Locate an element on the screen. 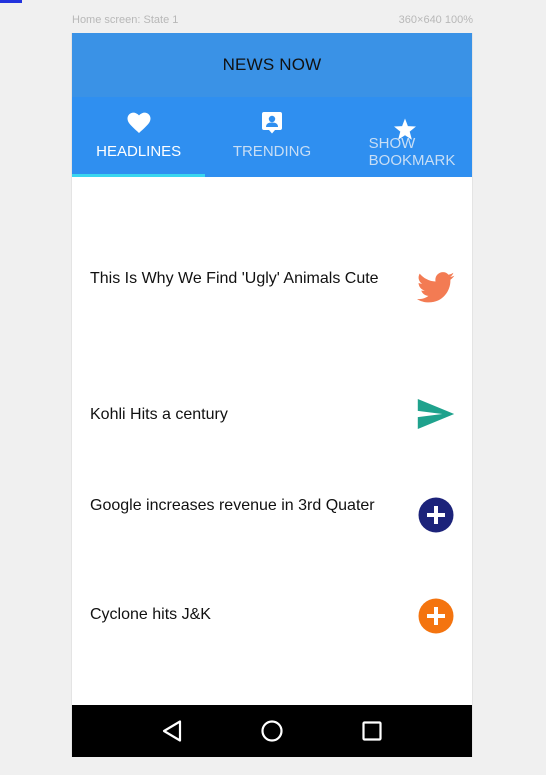 This screenshot has height=775, width=546. list-item: Kohli Hits a century is located at coordinates (272, 429).